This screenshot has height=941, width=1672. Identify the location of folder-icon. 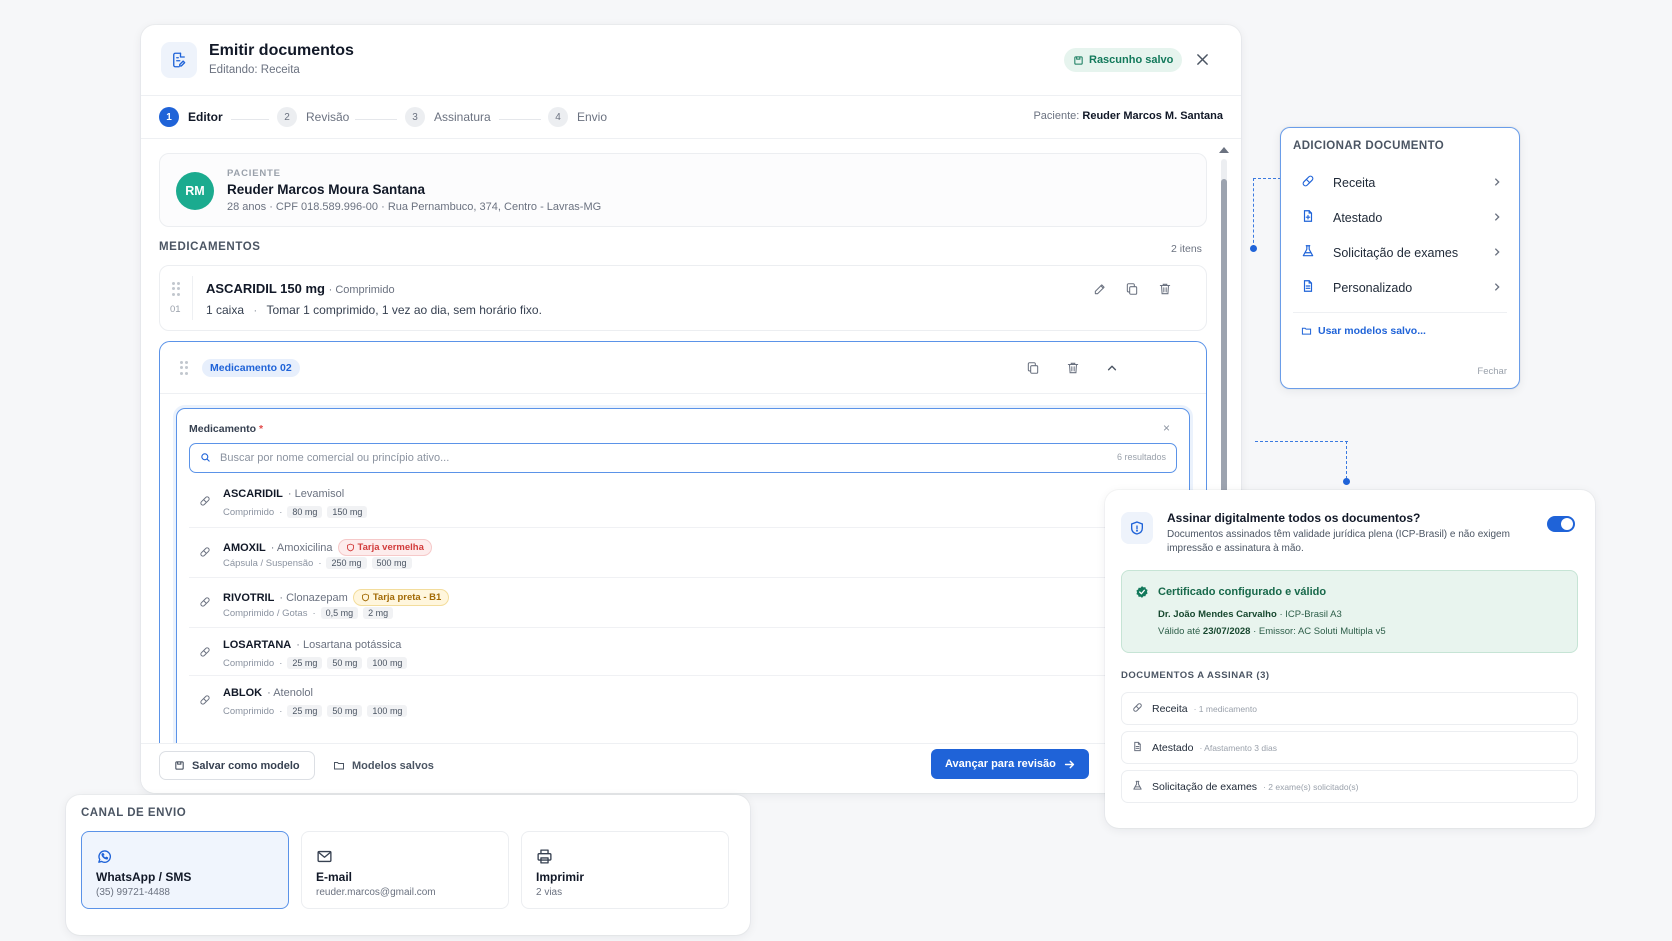
(1306, 331).